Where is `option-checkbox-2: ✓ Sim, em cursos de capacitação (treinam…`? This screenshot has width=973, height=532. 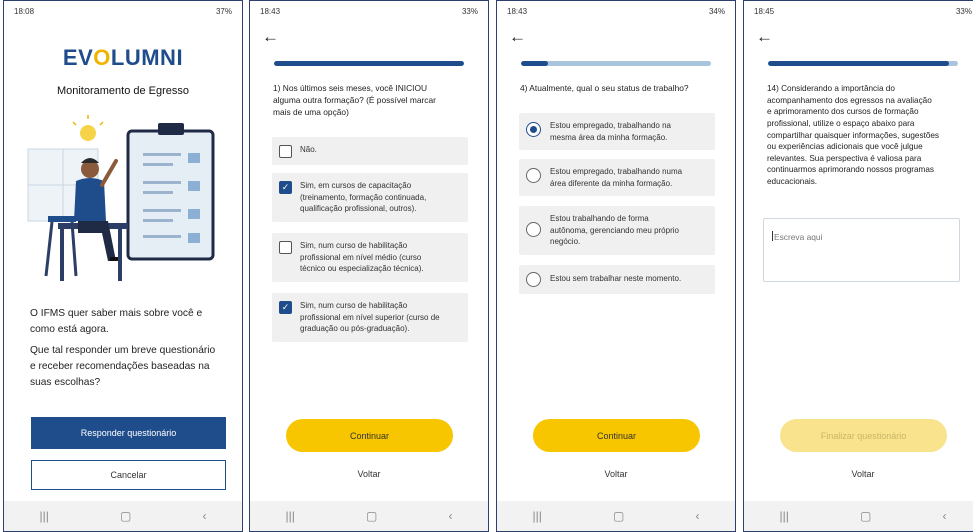
option-checkbox-2: ✓ Sim, em cursos de capacitação (treinam… is located at coordinates (370, 197).